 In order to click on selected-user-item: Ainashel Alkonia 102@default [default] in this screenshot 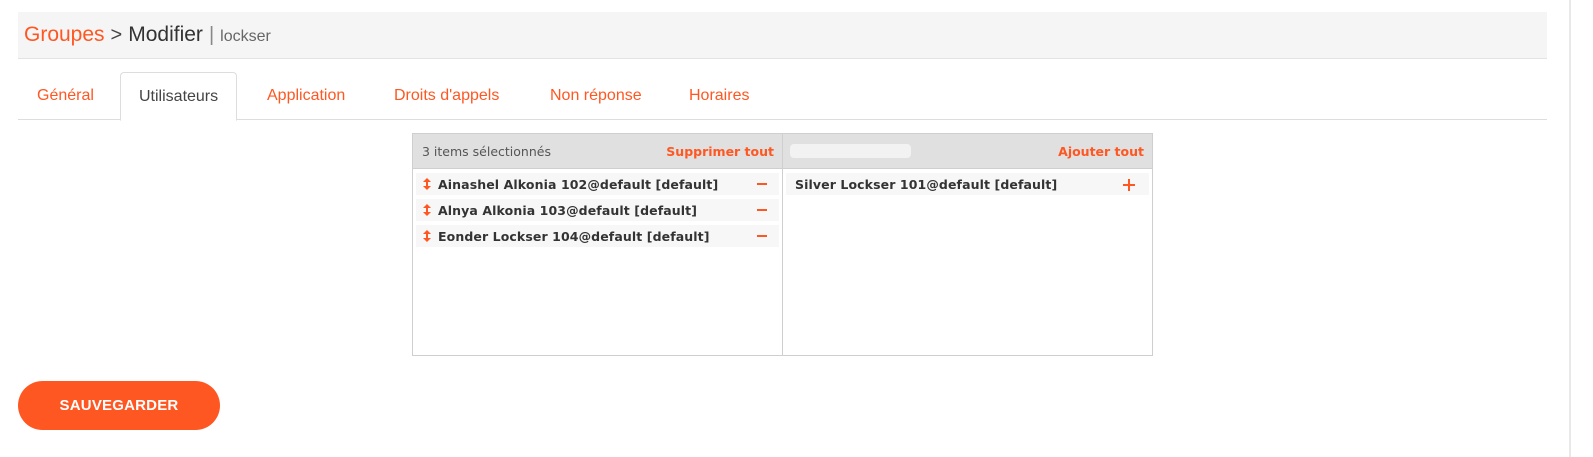, I will do `click(597, 184)`.